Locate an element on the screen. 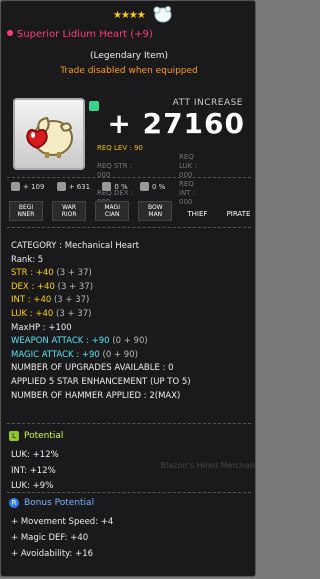 This screenshot has width=320, height=579. stat-maxhp: MaxHP : +100 is located at coordinates (41, 327).